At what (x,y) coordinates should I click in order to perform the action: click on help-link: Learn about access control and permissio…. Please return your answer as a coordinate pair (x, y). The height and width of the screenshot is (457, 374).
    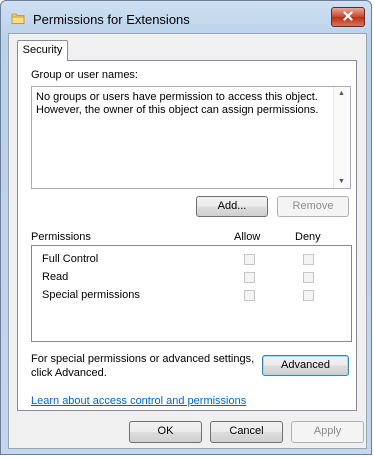
    Looking at the image, I should click on (138, 401).